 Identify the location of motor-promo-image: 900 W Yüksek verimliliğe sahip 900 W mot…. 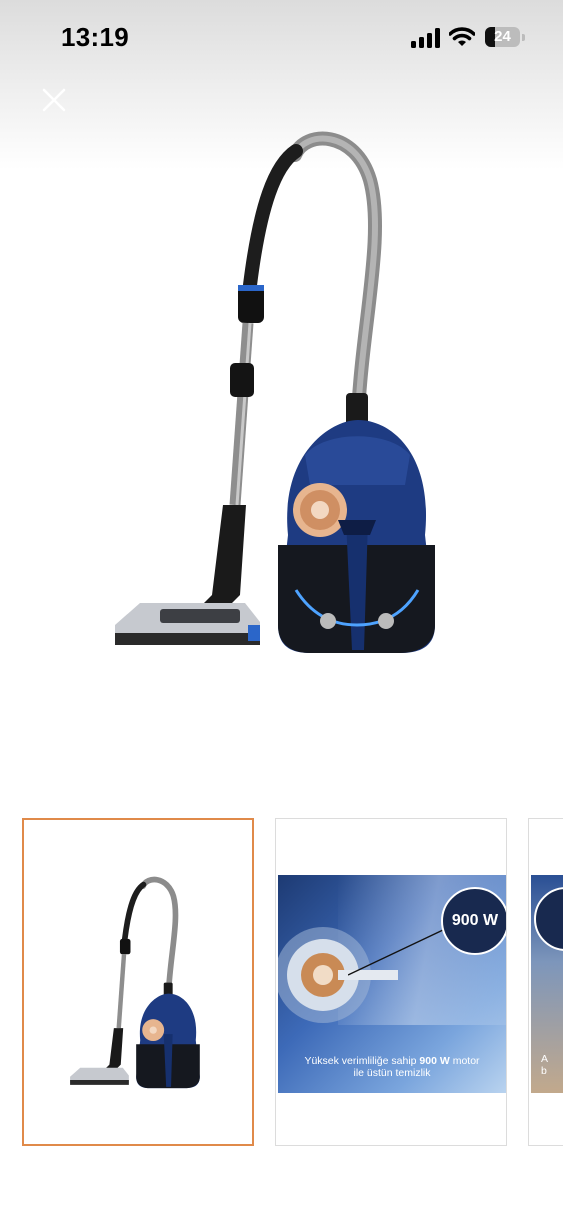
(392, 984).